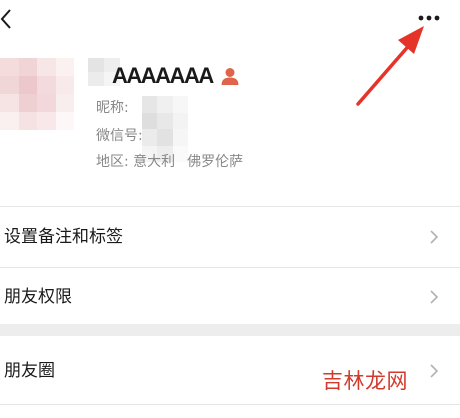  What do you see at coordinates (163, 75) in the screenshot?
I see `display-name: AAAAAAA` at bounding box center [163, 75].